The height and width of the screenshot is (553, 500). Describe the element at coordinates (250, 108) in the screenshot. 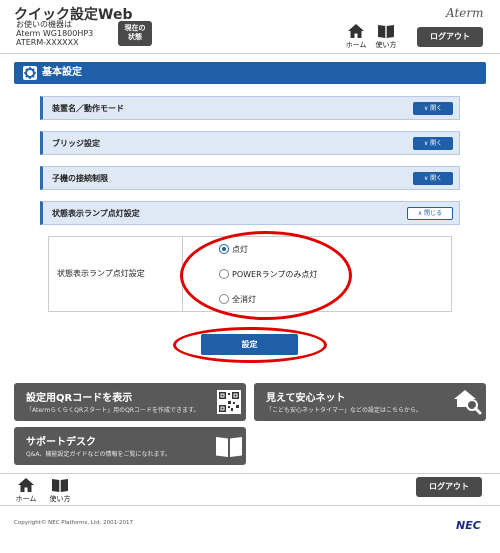

I see `accordion-device-name: 装置名／動作モード ∨ 開く` at that location.